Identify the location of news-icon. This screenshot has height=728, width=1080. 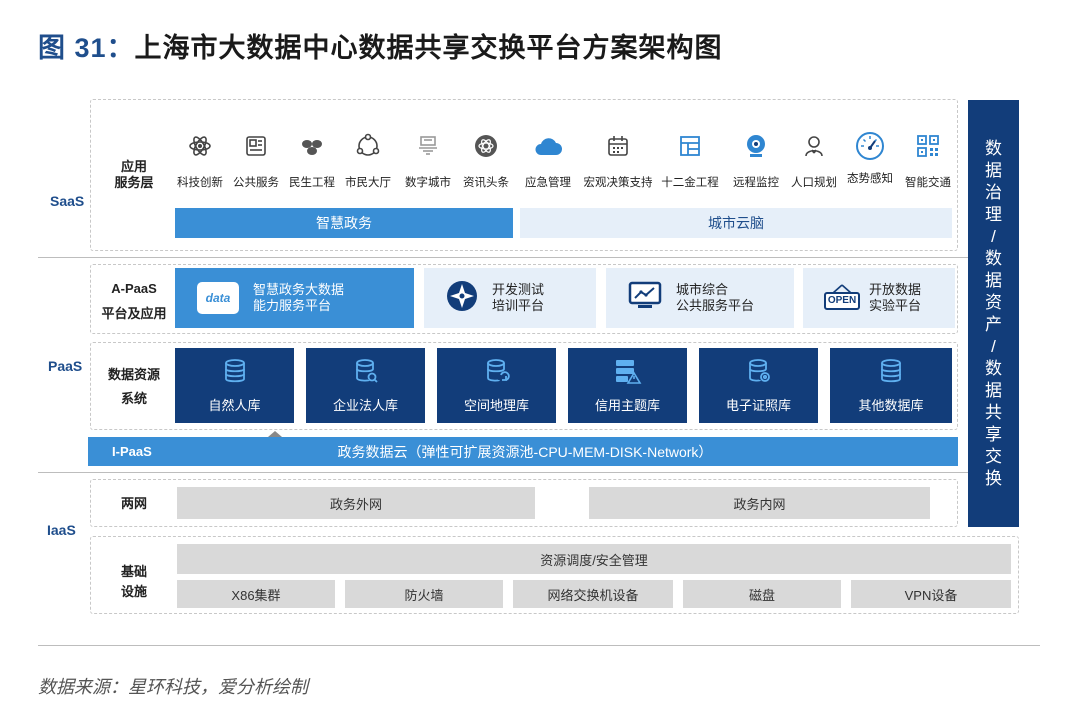
(486, 146).